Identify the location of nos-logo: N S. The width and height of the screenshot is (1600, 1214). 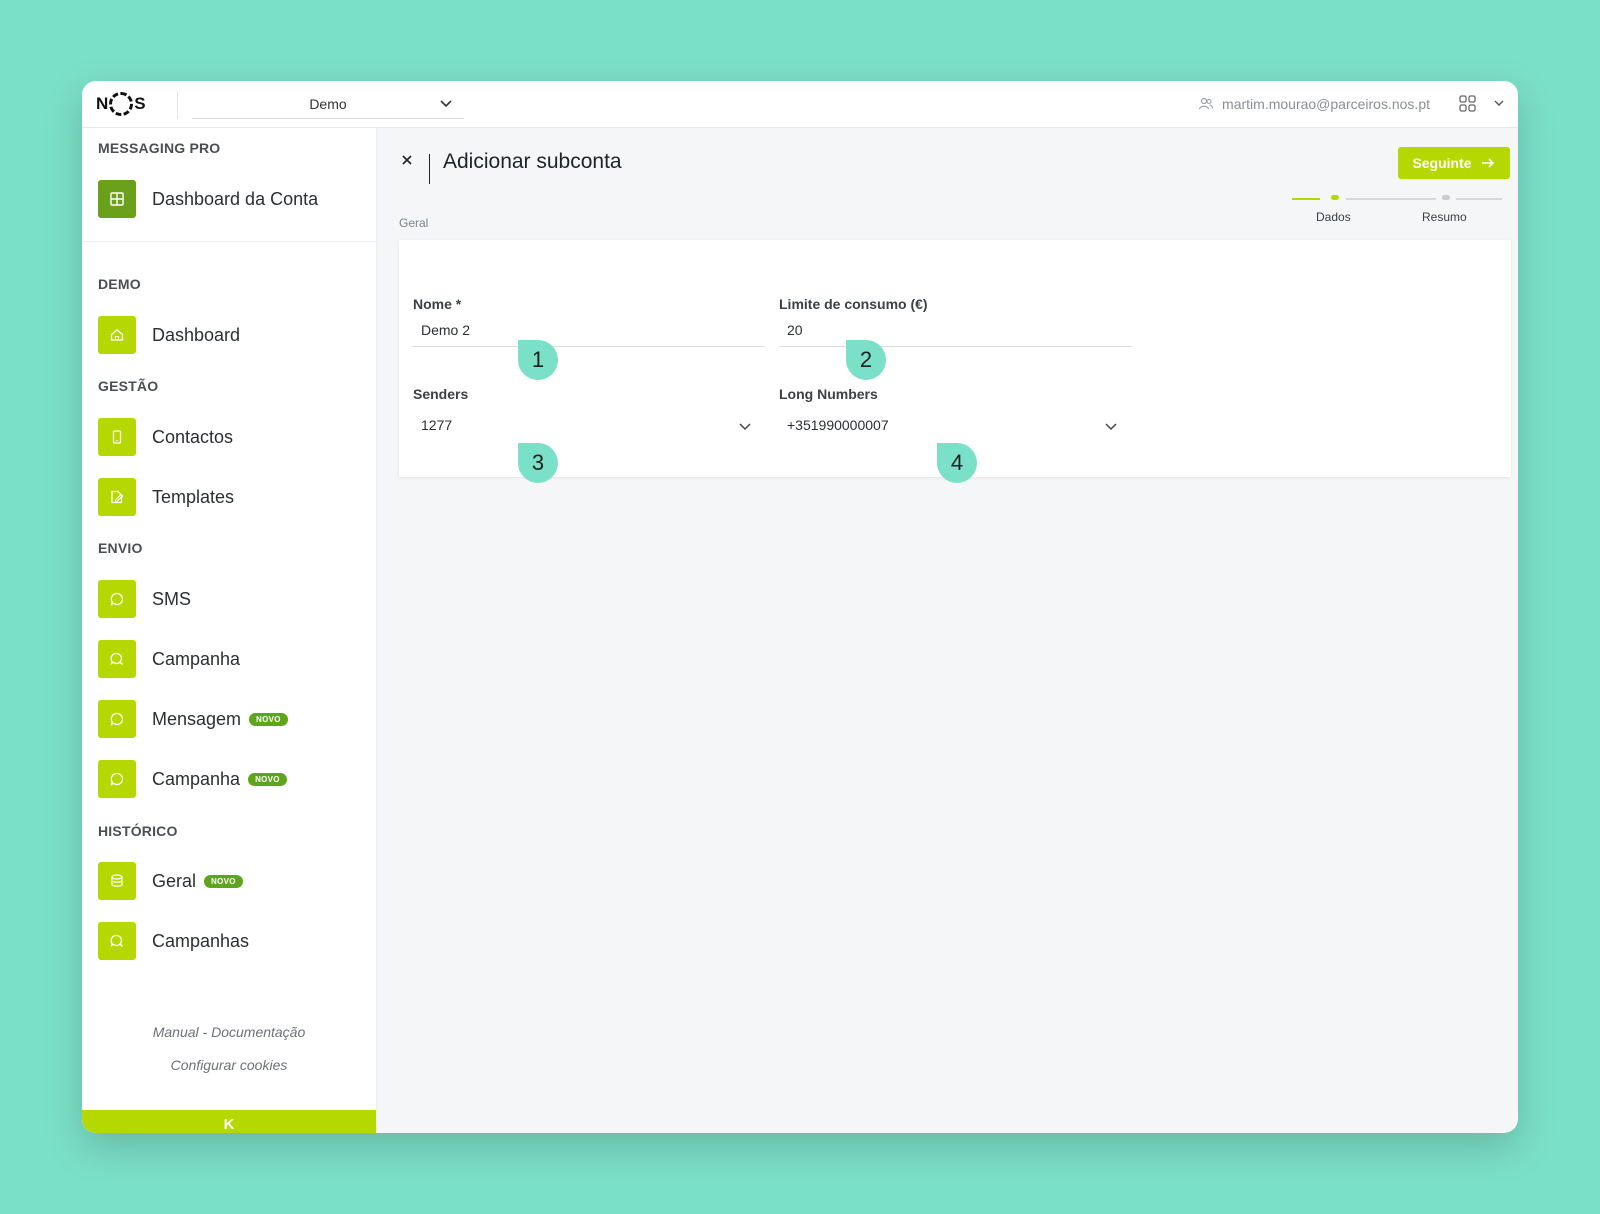
(121, 104).